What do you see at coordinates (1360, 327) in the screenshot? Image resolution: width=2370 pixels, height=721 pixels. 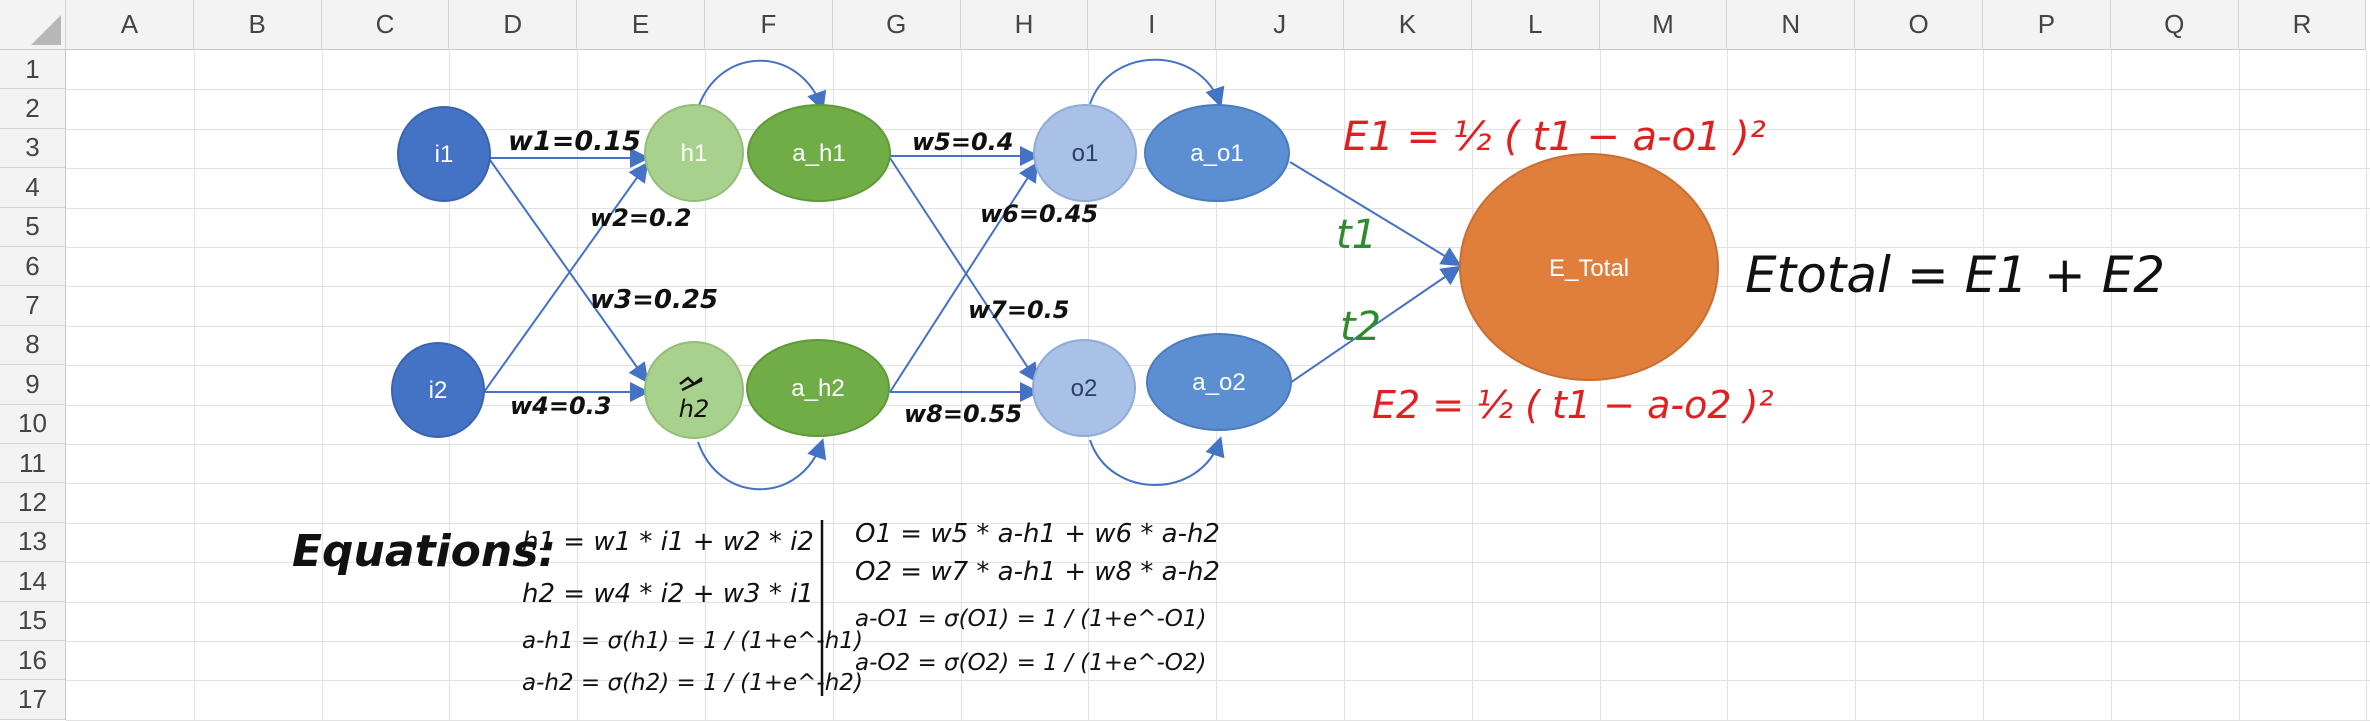 I see `target-t2: t2` at bounding box center [1360, 327].